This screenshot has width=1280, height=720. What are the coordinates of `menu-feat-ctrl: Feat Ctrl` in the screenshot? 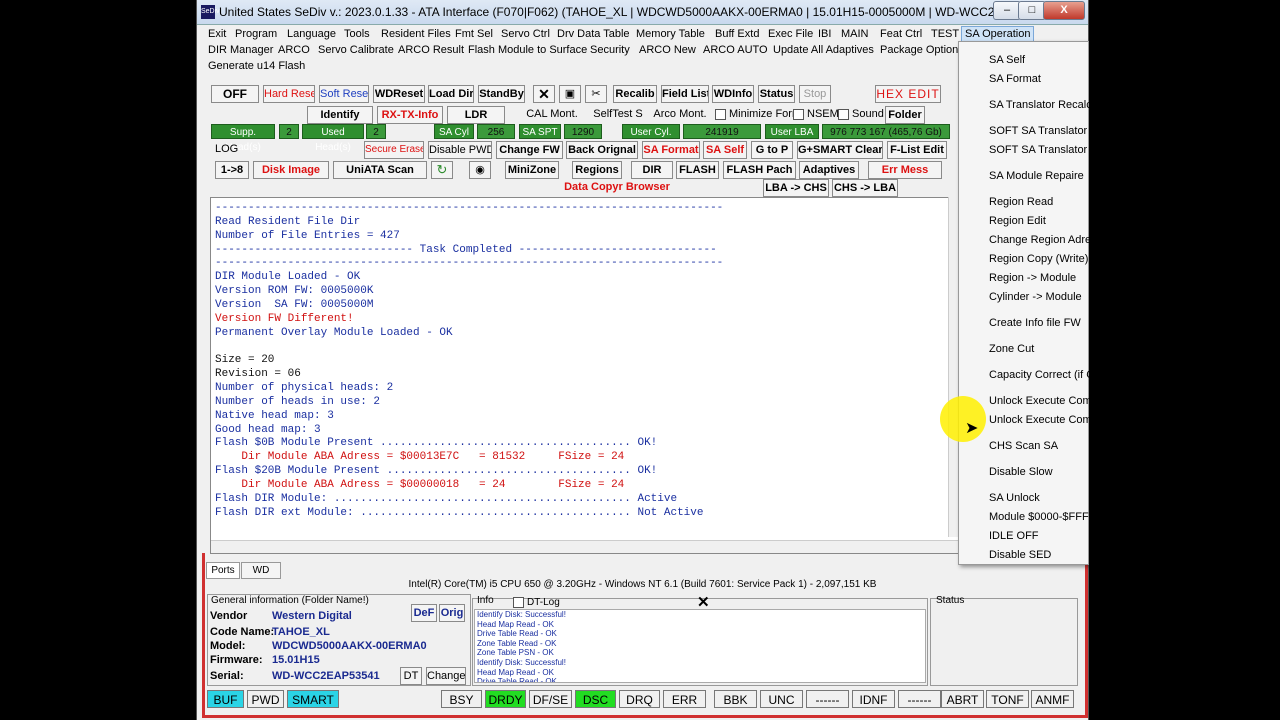 It's located at (901, 34).